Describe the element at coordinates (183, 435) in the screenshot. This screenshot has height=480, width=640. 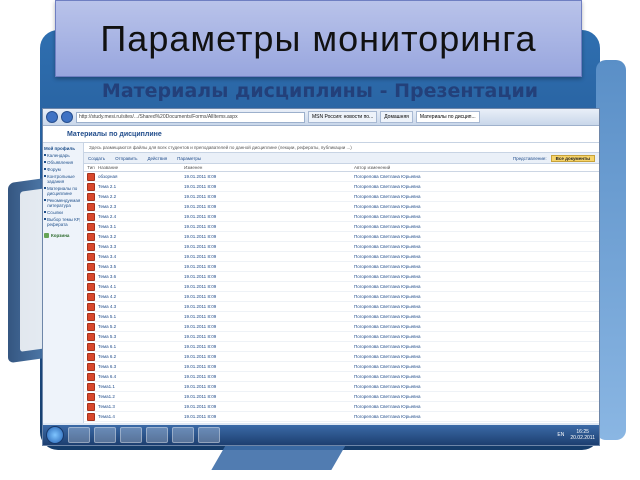
I see `powerpoint-icon` at that location.